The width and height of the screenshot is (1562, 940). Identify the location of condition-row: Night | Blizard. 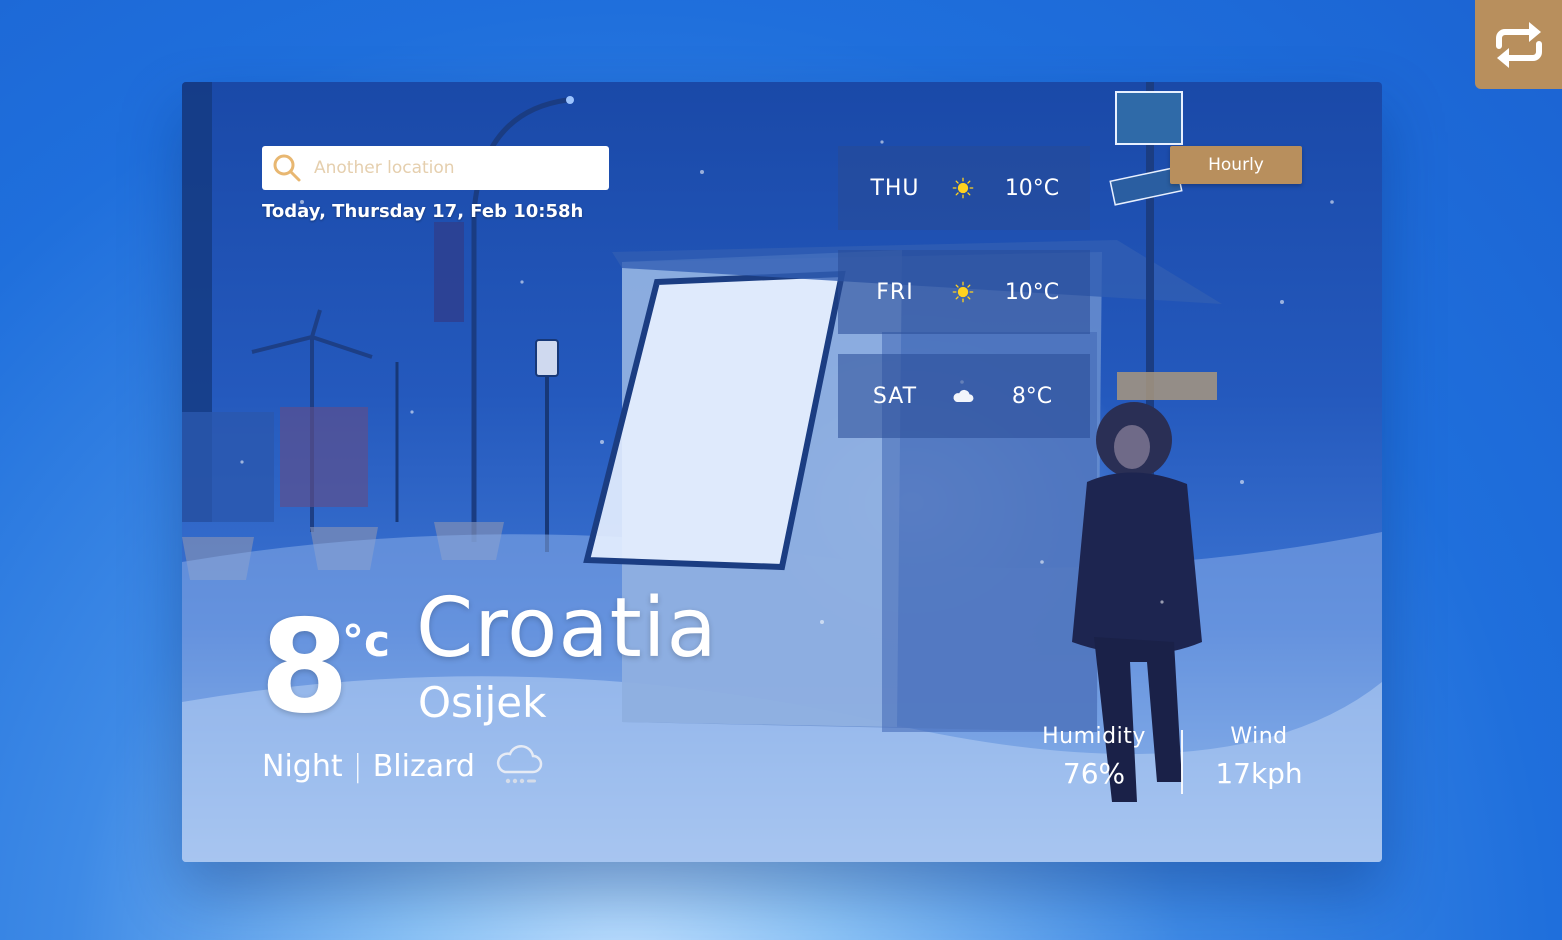
(402, 766).